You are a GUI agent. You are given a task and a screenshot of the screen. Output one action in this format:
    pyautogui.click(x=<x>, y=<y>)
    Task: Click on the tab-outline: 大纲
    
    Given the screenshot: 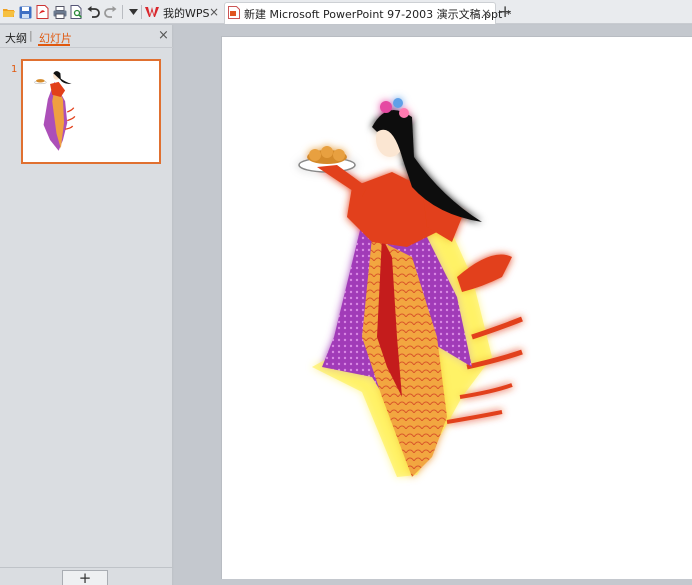 What is the action you would take?
    pyautogui.click(x=16, y=38)
    